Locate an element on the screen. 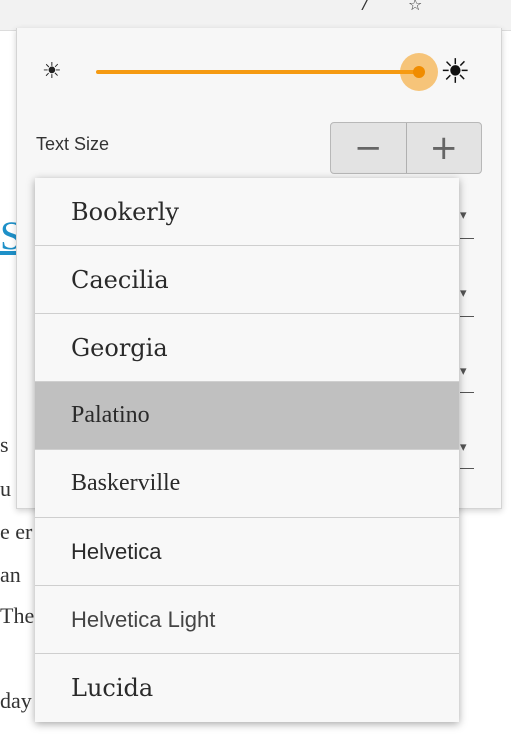 The height and width of the screenshot is (736, 511). toolbar-icon: ╱ is located at coordinates (365, 5).